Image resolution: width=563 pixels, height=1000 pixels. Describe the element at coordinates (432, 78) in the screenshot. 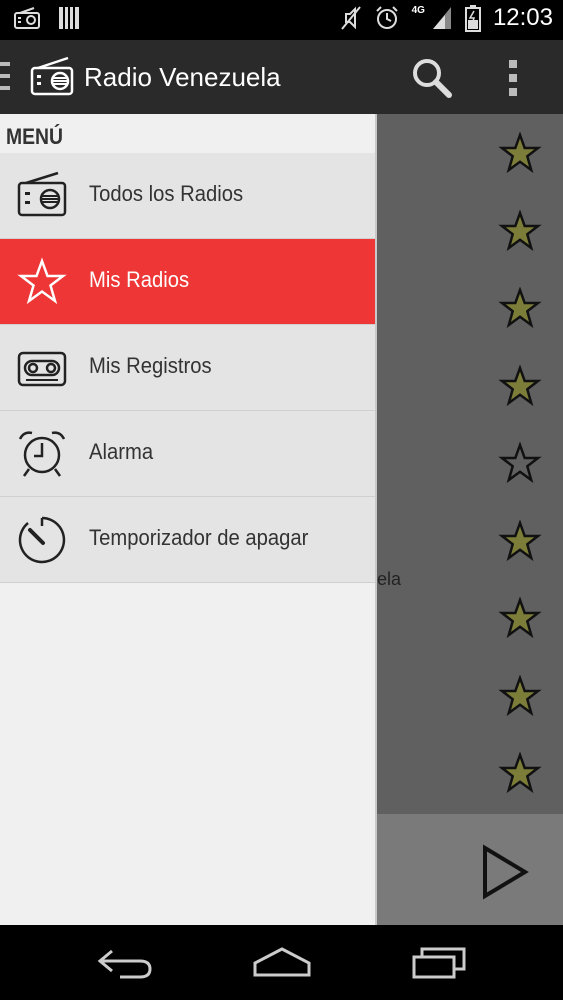

I see `search-icon` at that location.